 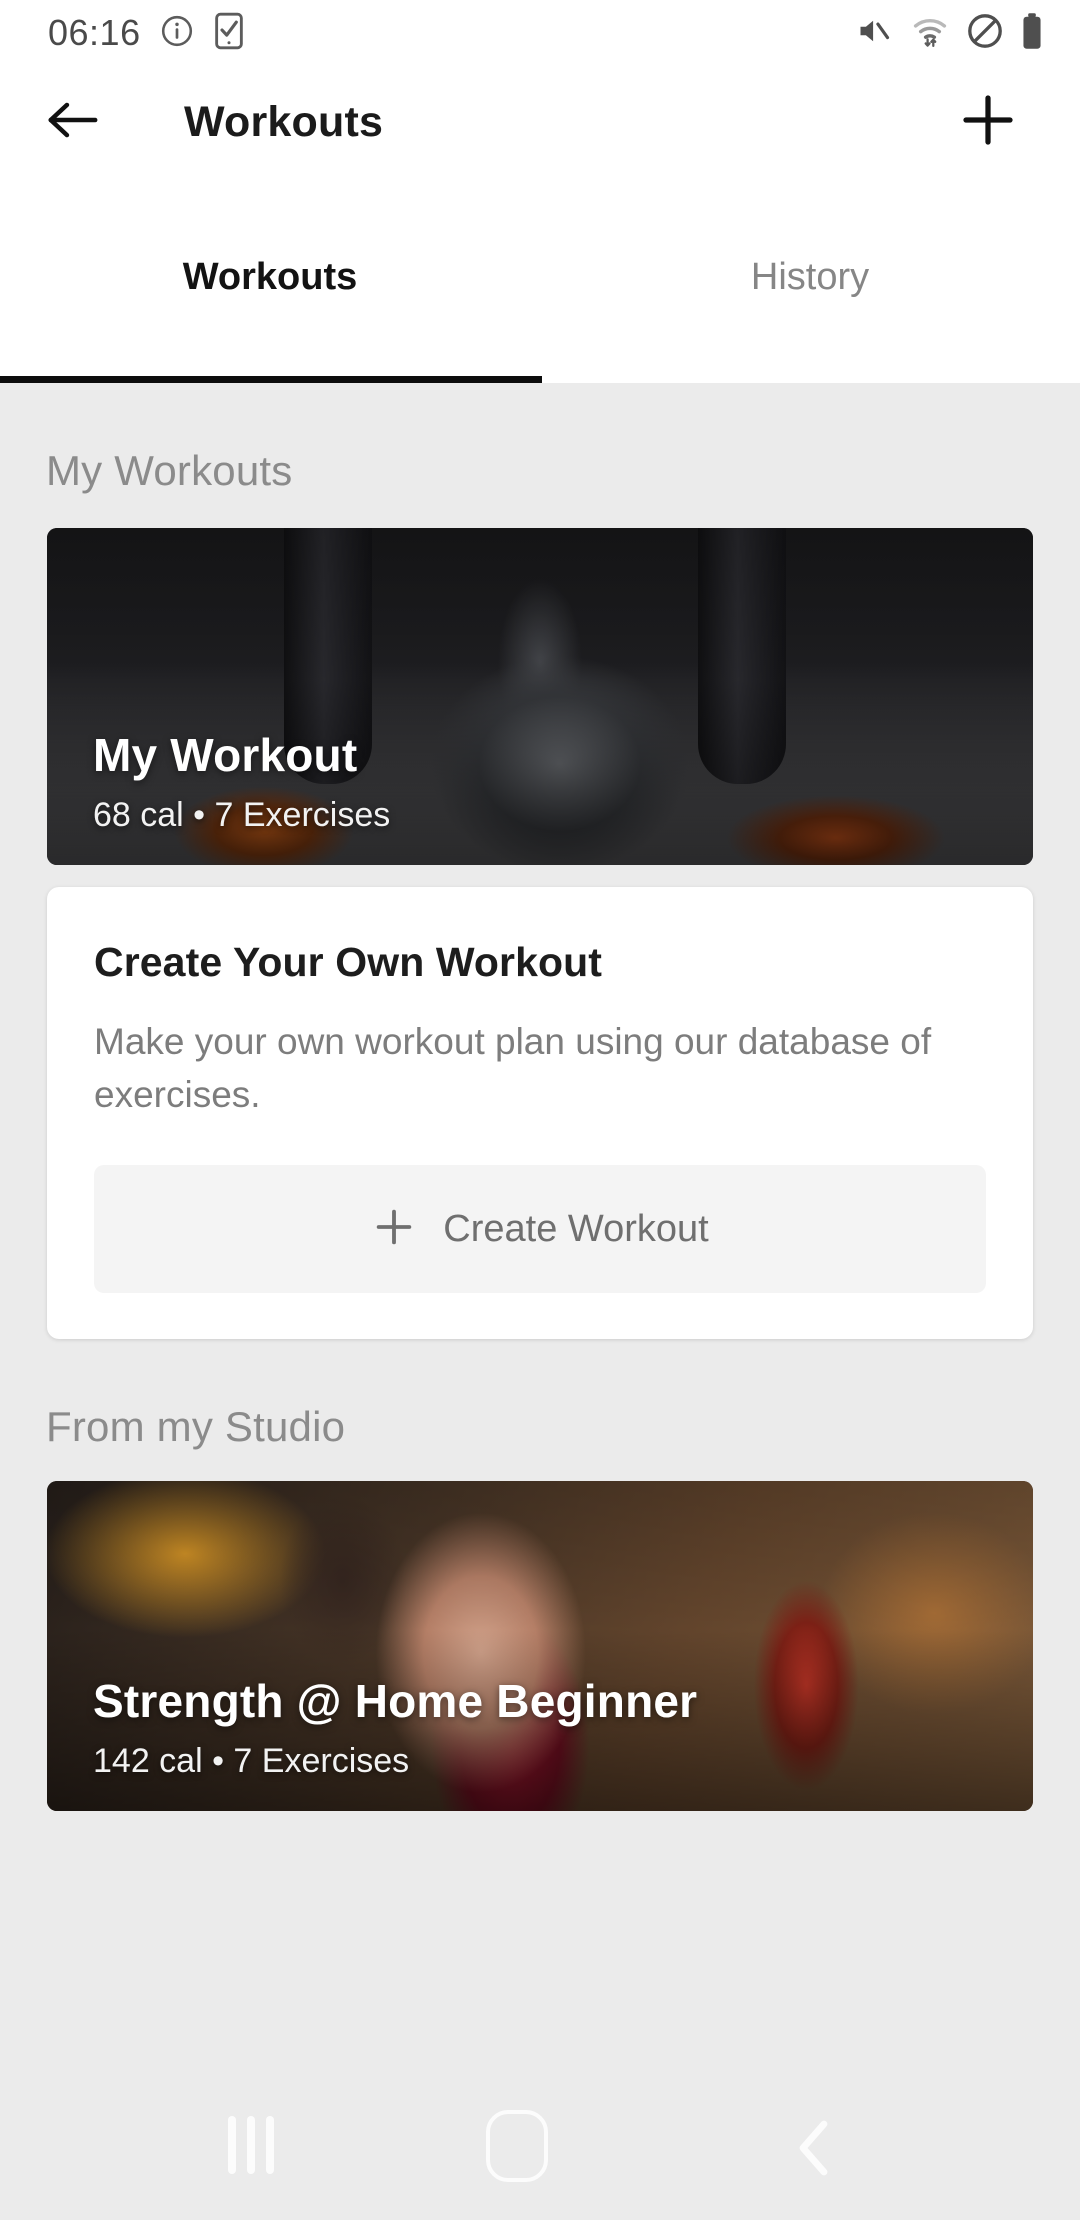 I want to click on workout-card-title: My Workout, so click(x=225, y=755).